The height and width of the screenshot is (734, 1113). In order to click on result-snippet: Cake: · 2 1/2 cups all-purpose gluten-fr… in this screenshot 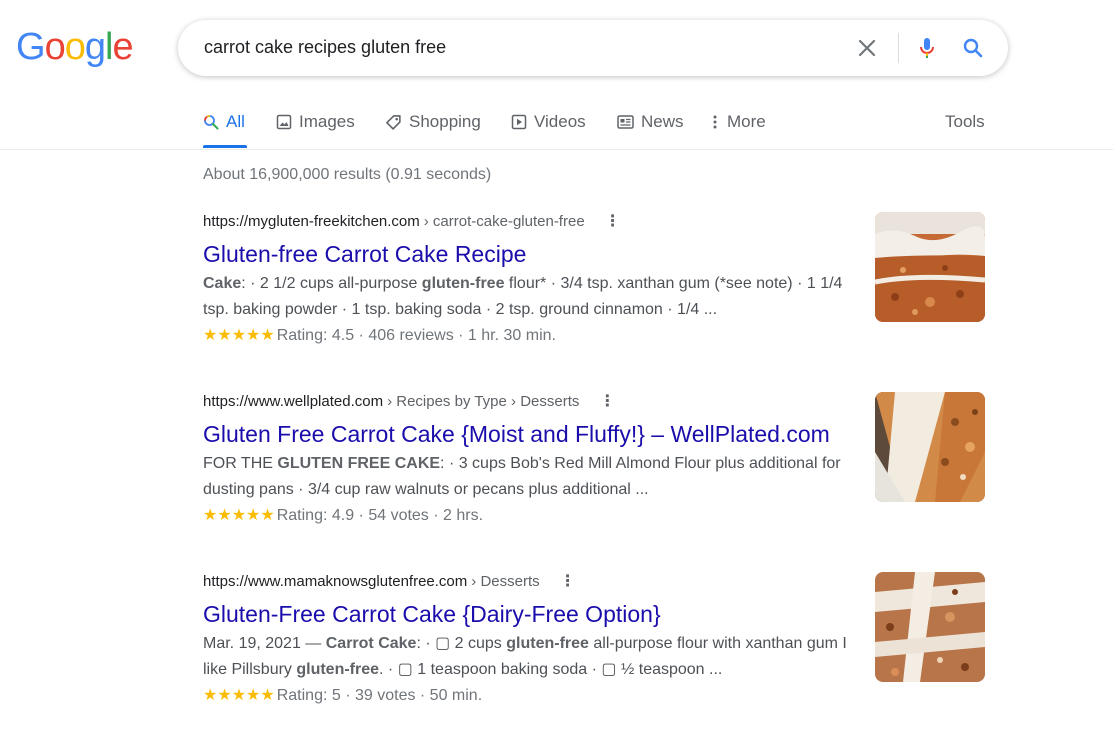, I will do `click(523, 296)`.